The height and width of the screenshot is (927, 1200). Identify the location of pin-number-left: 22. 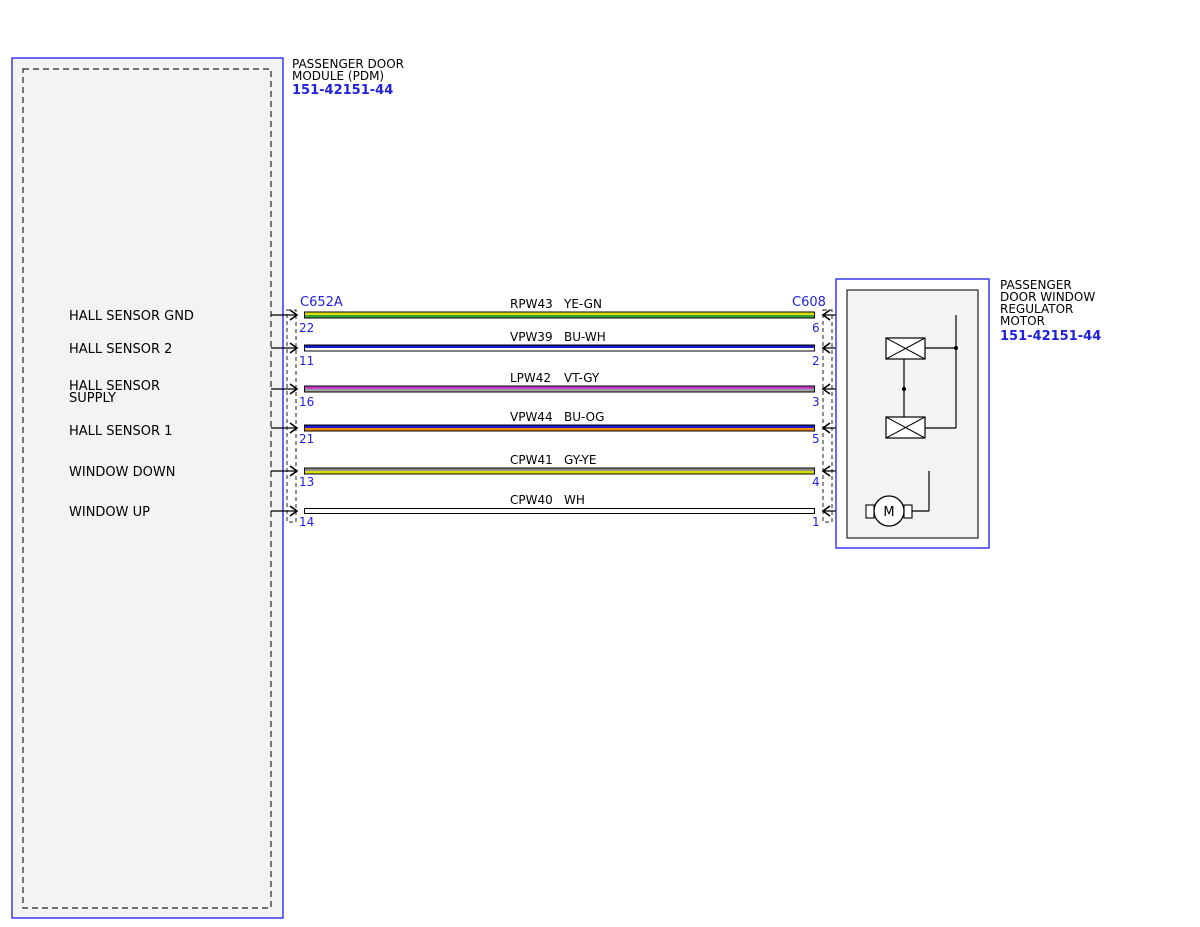
(306, 328).